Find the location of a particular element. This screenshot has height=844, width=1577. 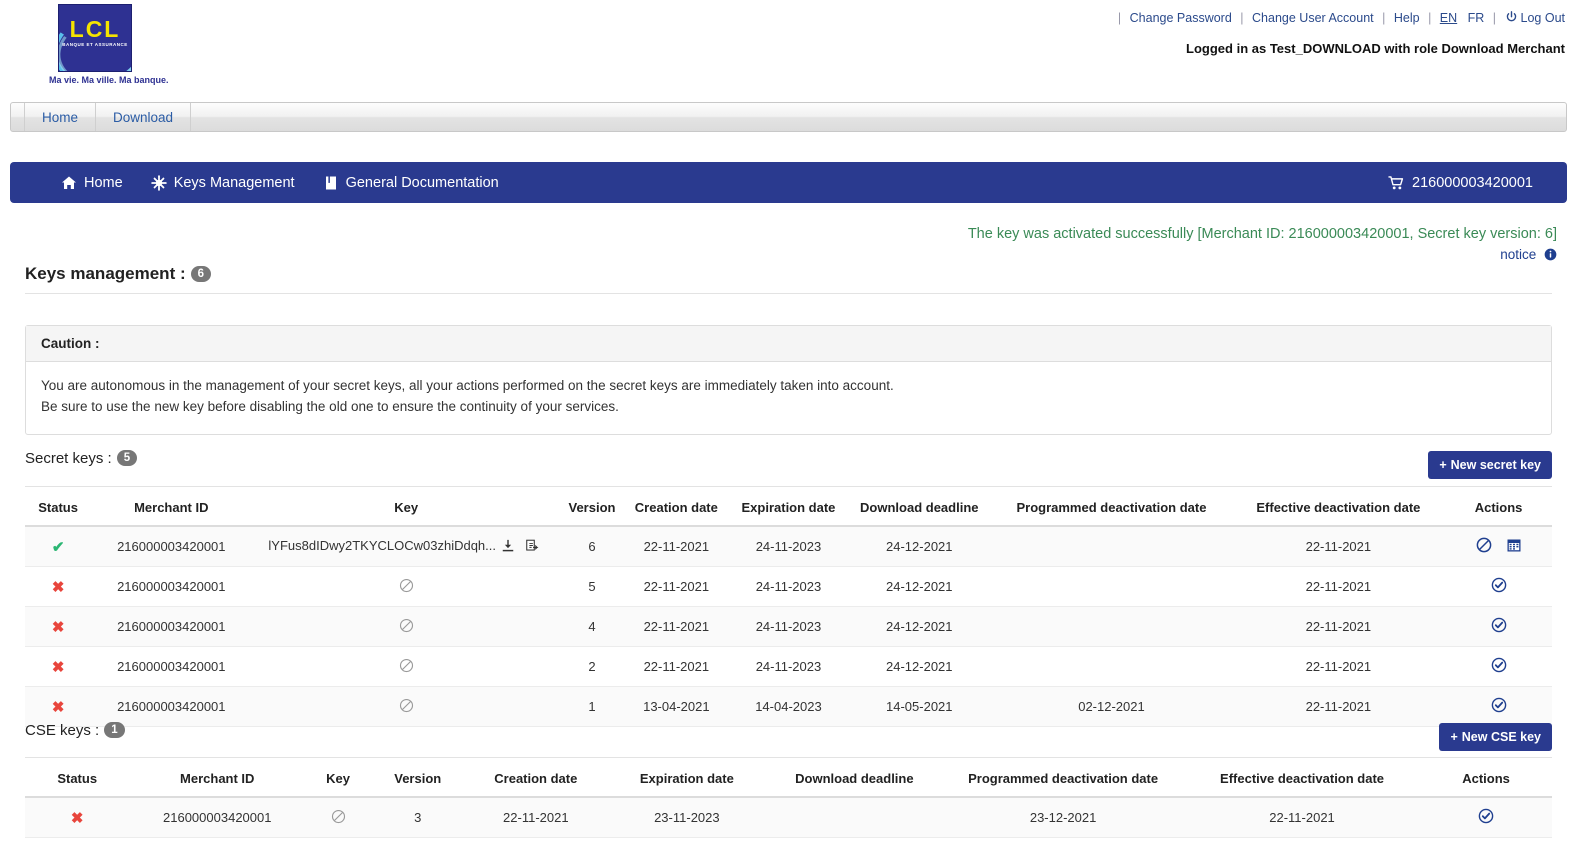

col-effective-deactivation-date: Effective deactivation date is located at coordinates (1302, 781).